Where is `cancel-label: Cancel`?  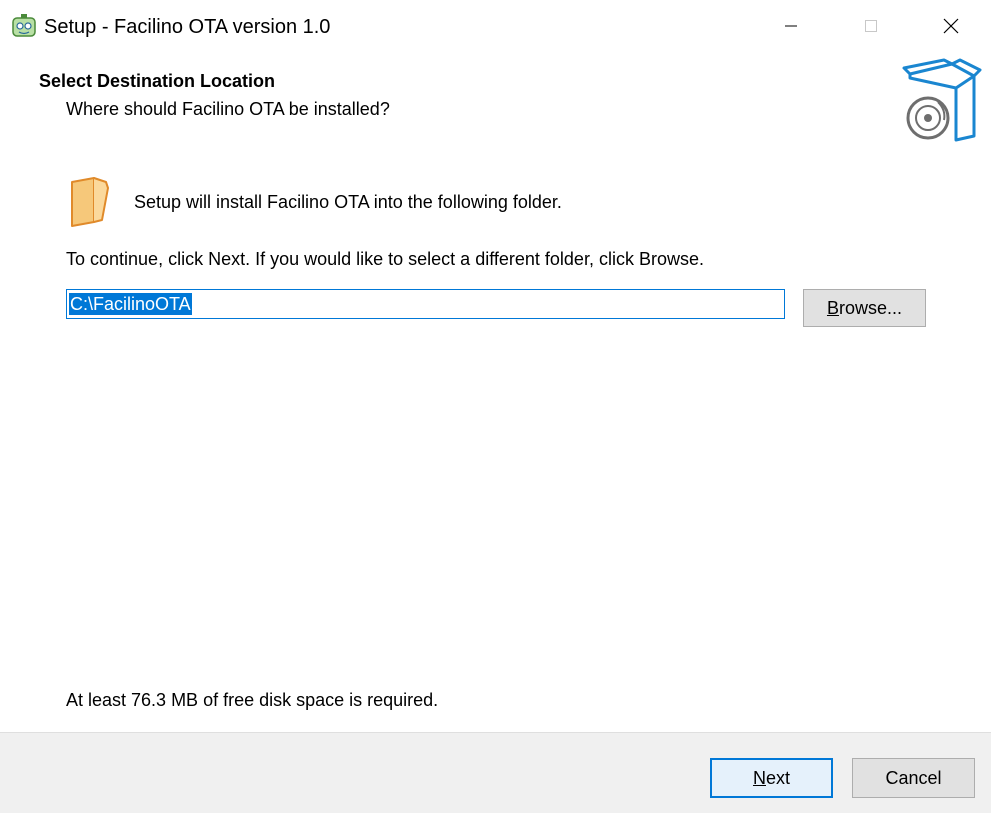 cancel-label: Cancel is located at coordinates (913, 778).